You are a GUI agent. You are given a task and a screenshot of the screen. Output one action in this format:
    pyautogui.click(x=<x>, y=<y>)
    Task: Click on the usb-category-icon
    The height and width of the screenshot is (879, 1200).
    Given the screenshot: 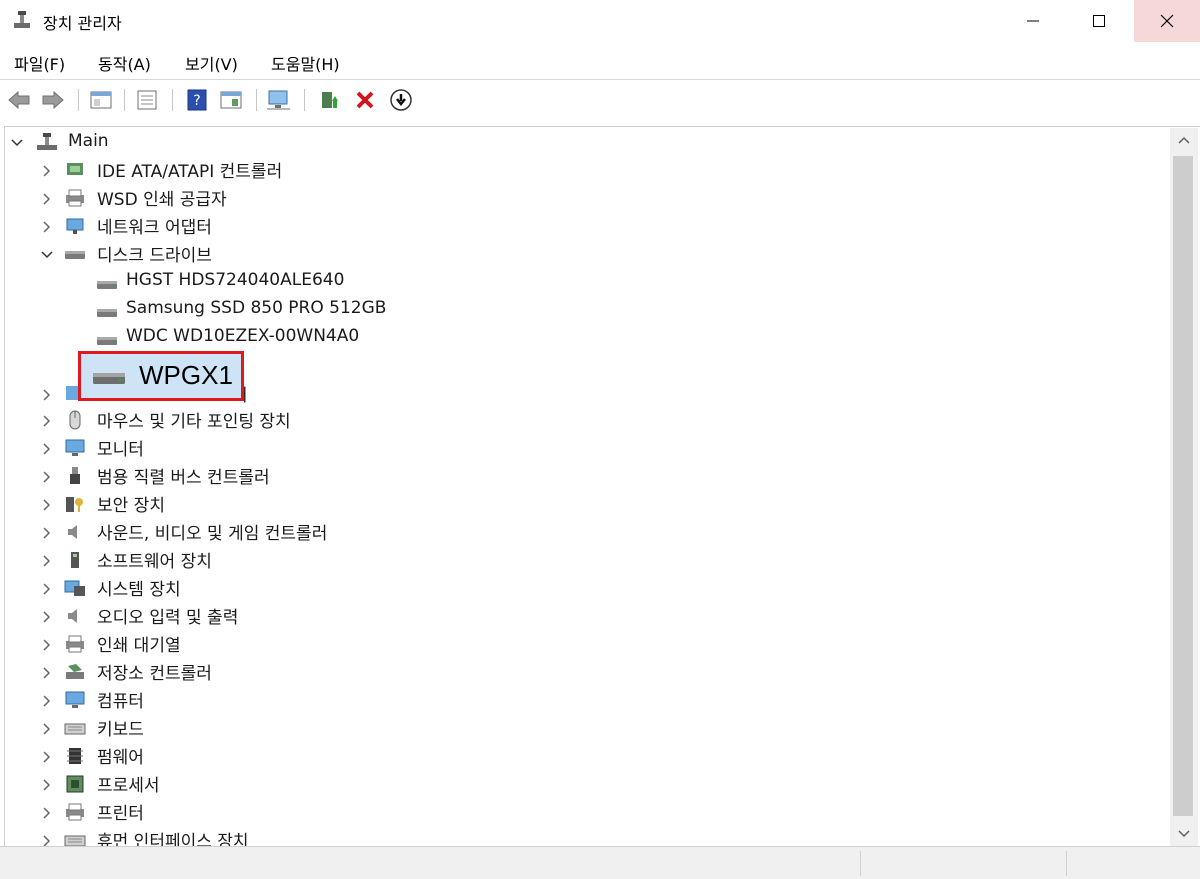 What is the action you would take?
    pyautogui.click(x=75, y=475)
    